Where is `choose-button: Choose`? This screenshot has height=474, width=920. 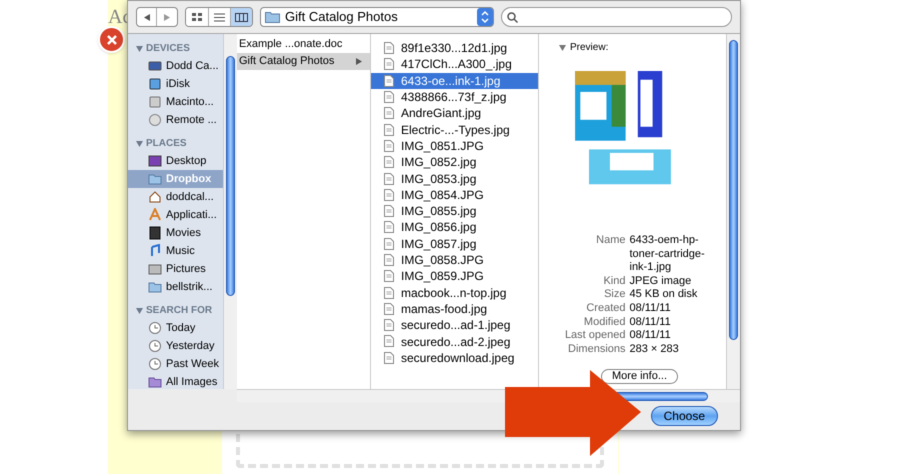
choose-button: Choose is located at coordinates (684, 416).